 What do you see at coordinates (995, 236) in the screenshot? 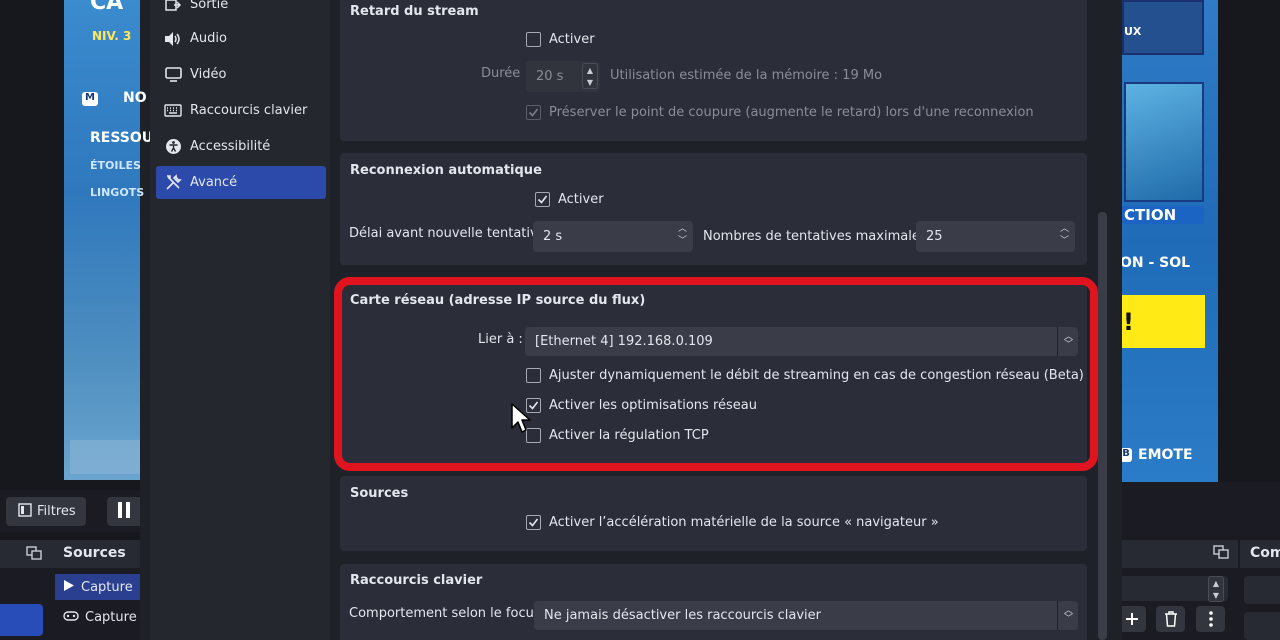
I see `max-retries-spinbox: 25 ︿ ﹀` at bounding box center [995, 236].